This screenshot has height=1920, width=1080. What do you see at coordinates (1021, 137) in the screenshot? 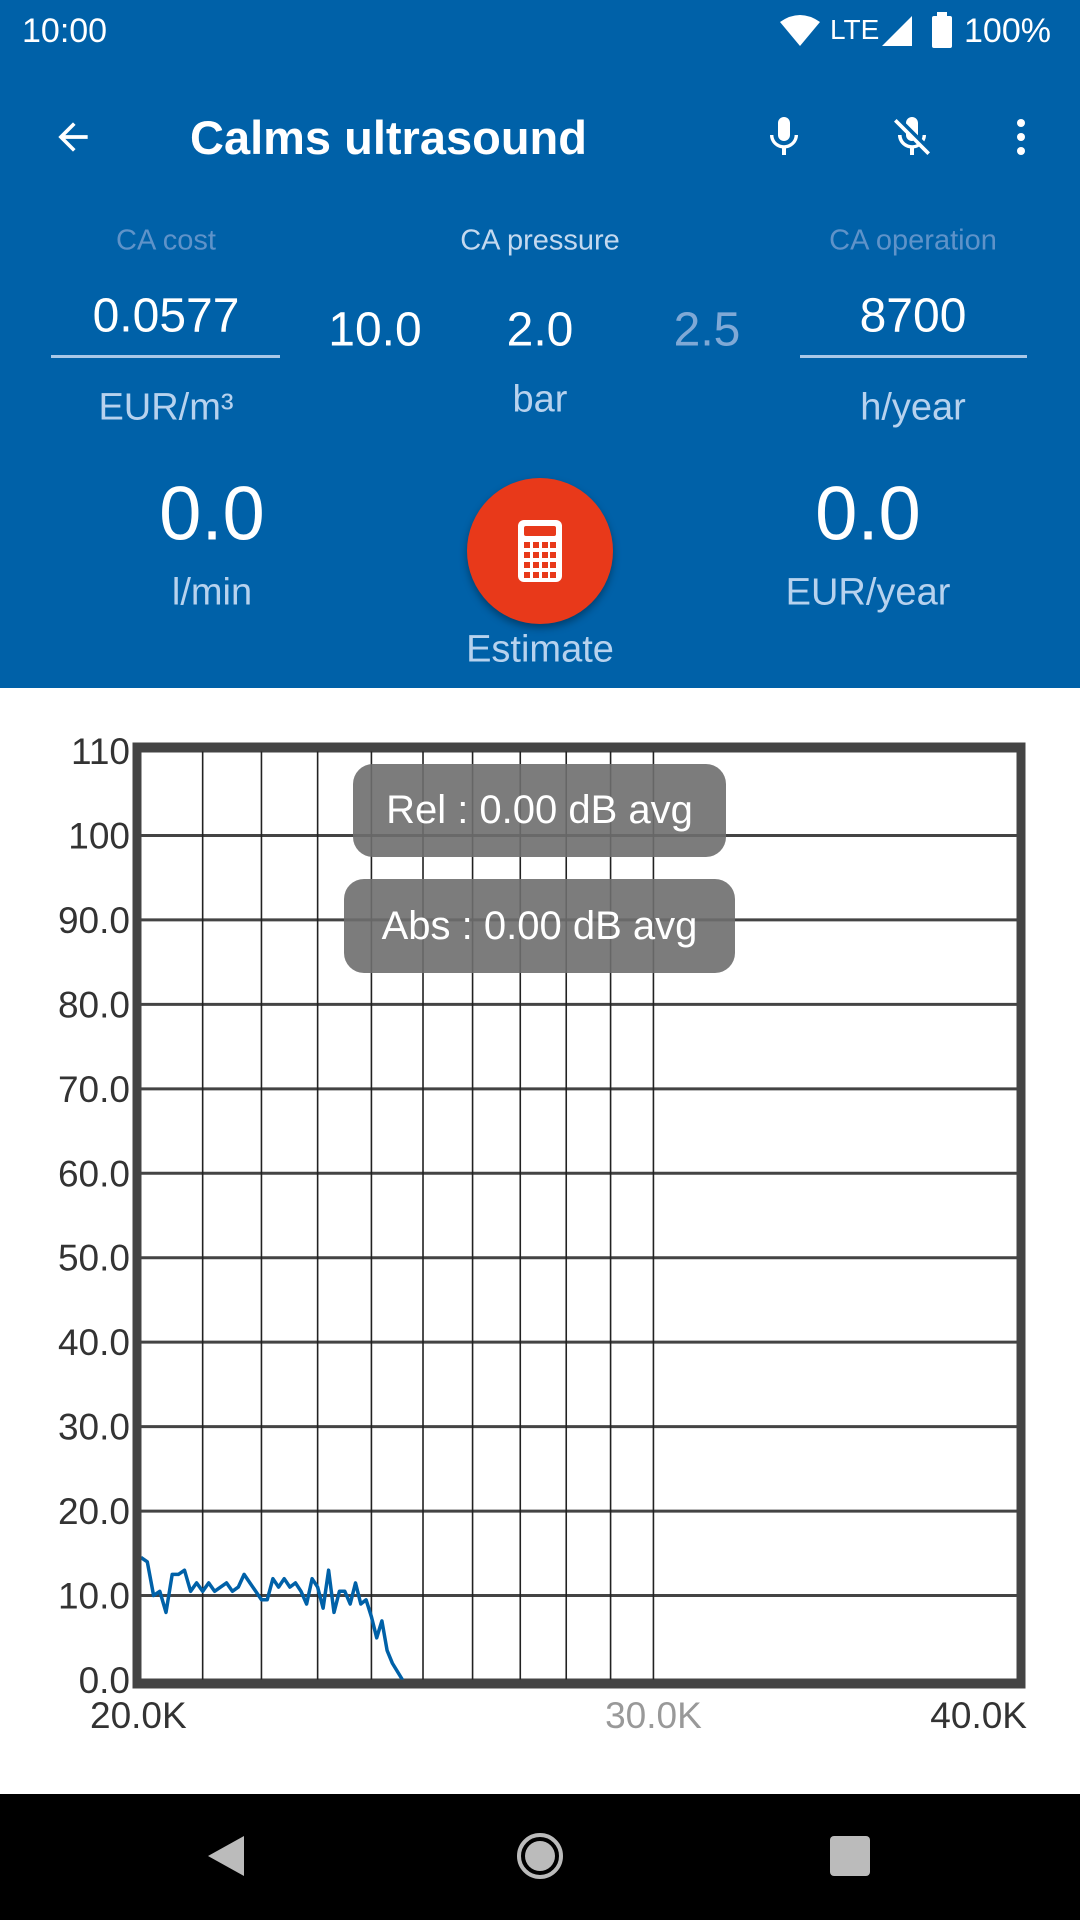
I see `more-vert-icon` at bounding box center [1021, 137].